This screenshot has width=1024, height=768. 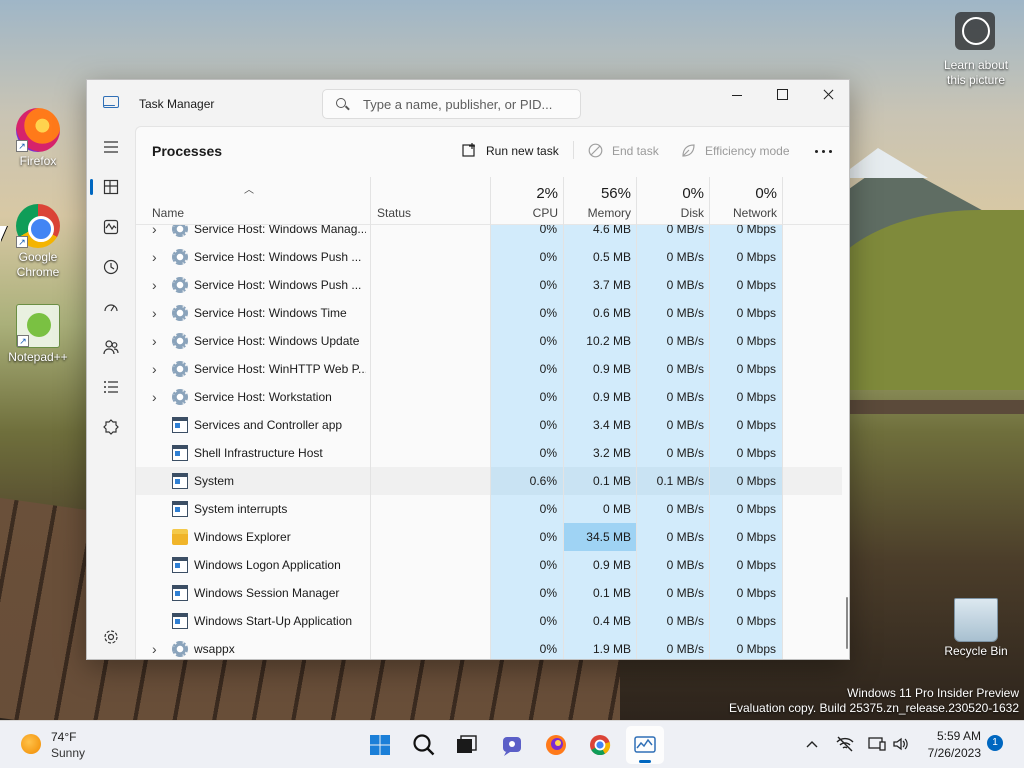 I want to click on more-options-button, so click(x=824, y=152).